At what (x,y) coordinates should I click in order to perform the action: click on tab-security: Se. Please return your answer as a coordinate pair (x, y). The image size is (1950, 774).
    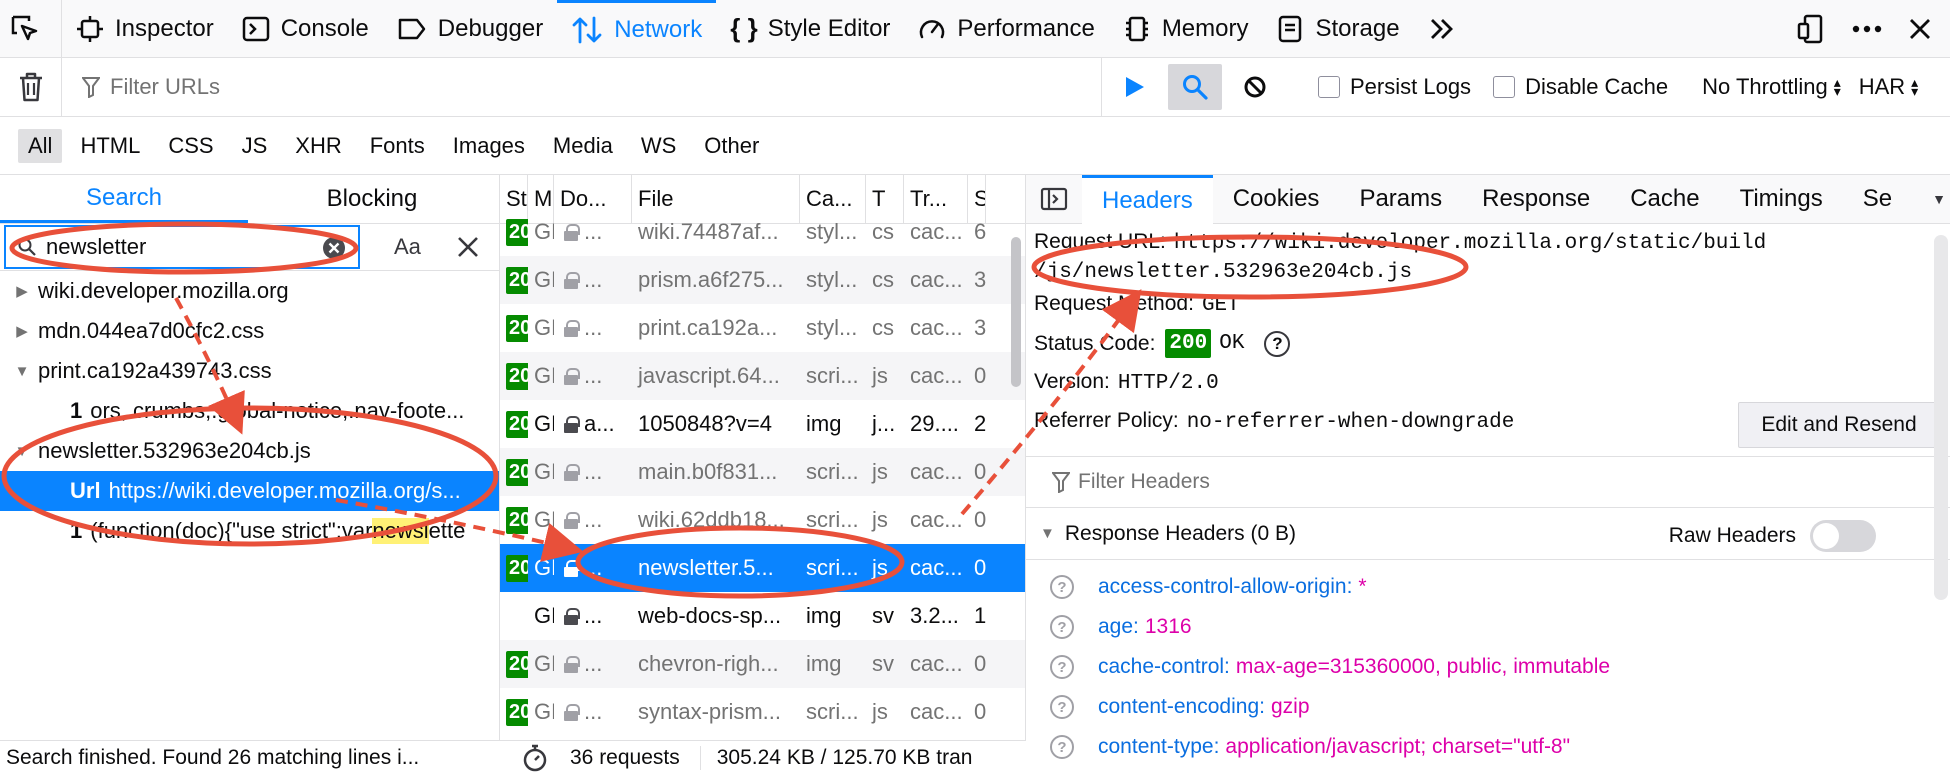
    Looking at the image, I should click on (1877, 199).